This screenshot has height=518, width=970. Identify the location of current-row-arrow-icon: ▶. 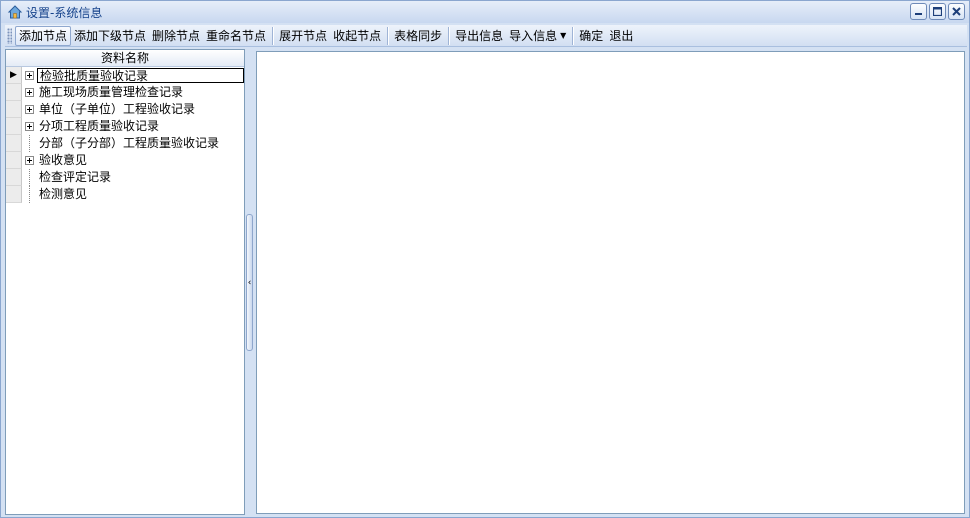
(14, 75).